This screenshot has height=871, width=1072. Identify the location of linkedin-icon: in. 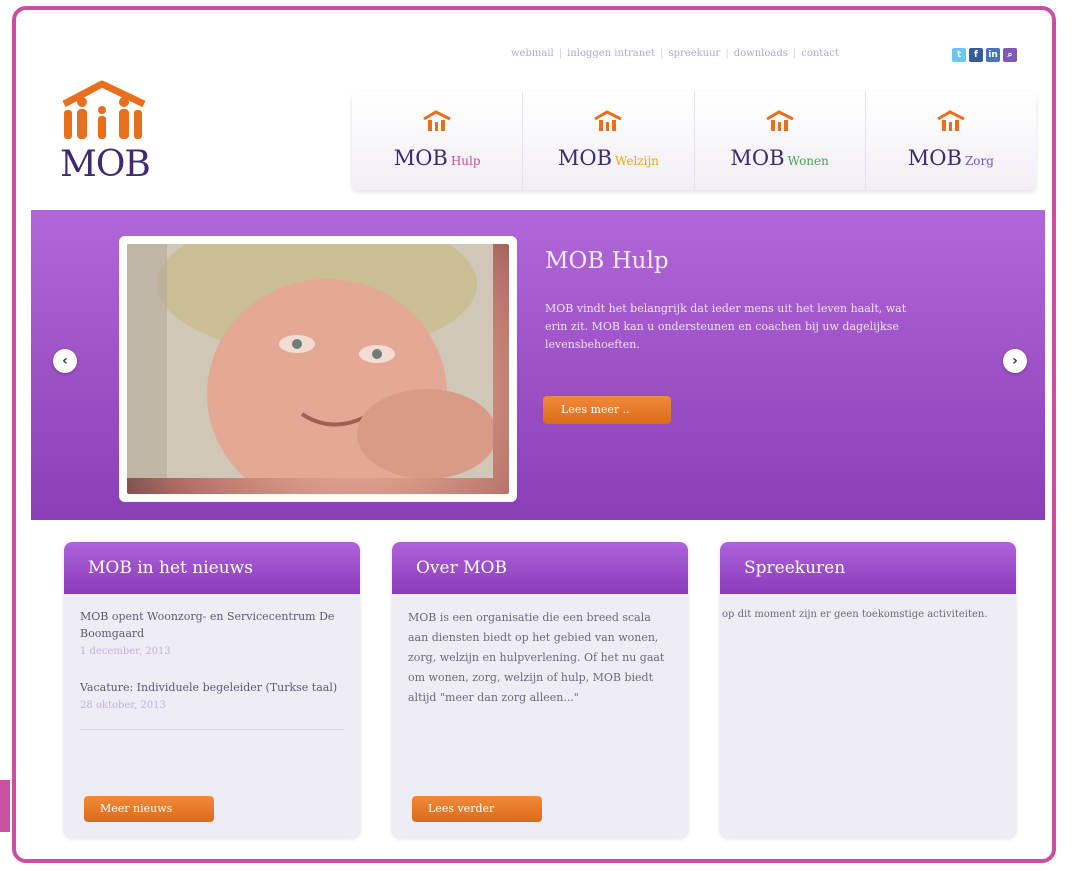
(993, 55).